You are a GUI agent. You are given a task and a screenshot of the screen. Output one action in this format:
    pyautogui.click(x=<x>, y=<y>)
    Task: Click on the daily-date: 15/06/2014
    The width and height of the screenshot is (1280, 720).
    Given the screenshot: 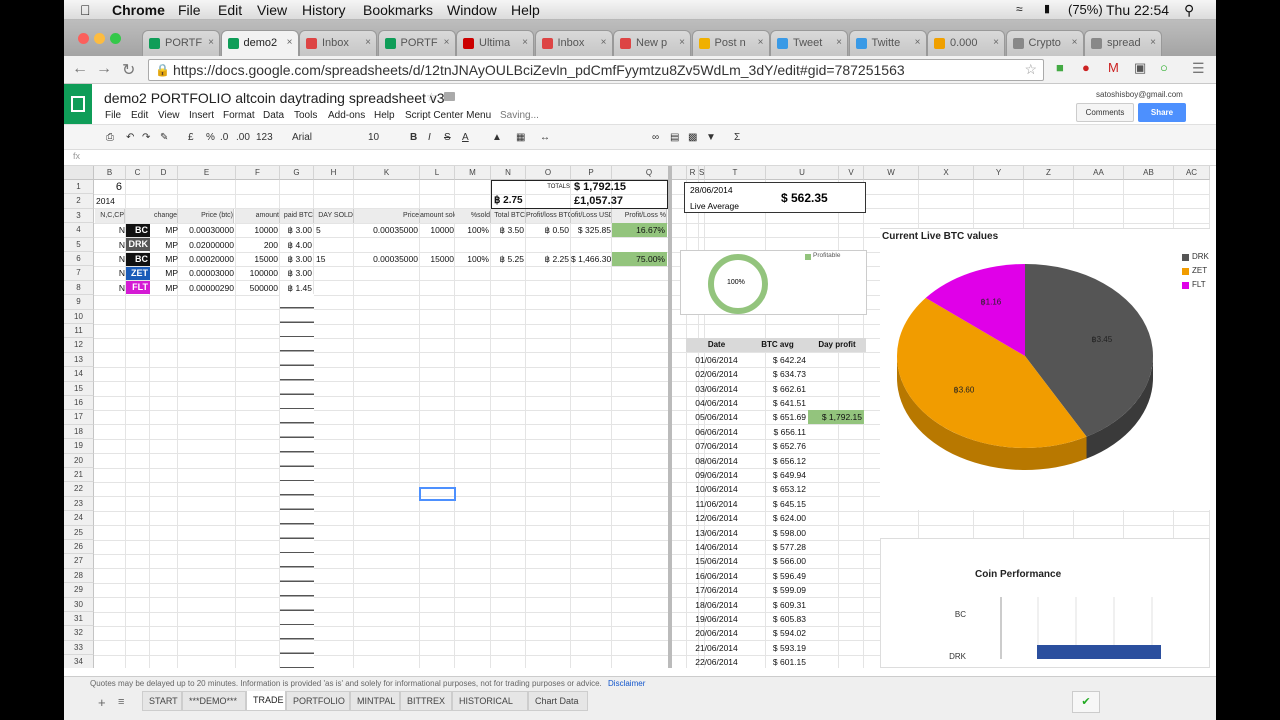 What is the action you would take?
    pyautogui.click(x=716, y=561)
    